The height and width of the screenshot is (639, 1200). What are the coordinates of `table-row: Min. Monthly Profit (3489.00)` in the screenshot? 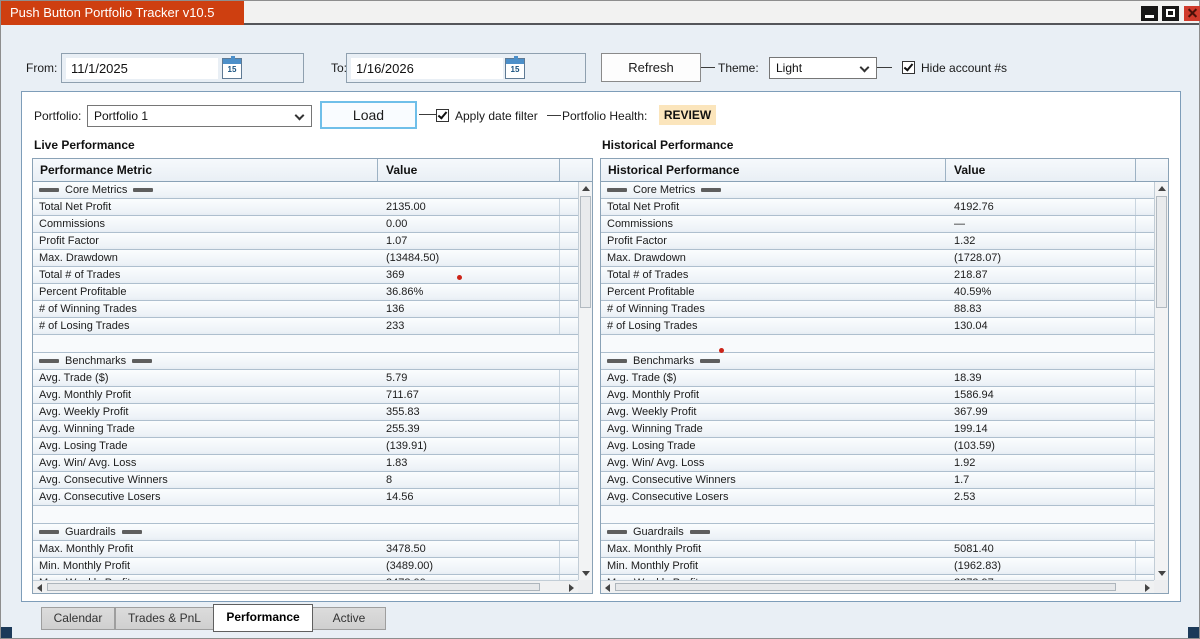 It's located at (305, 566).